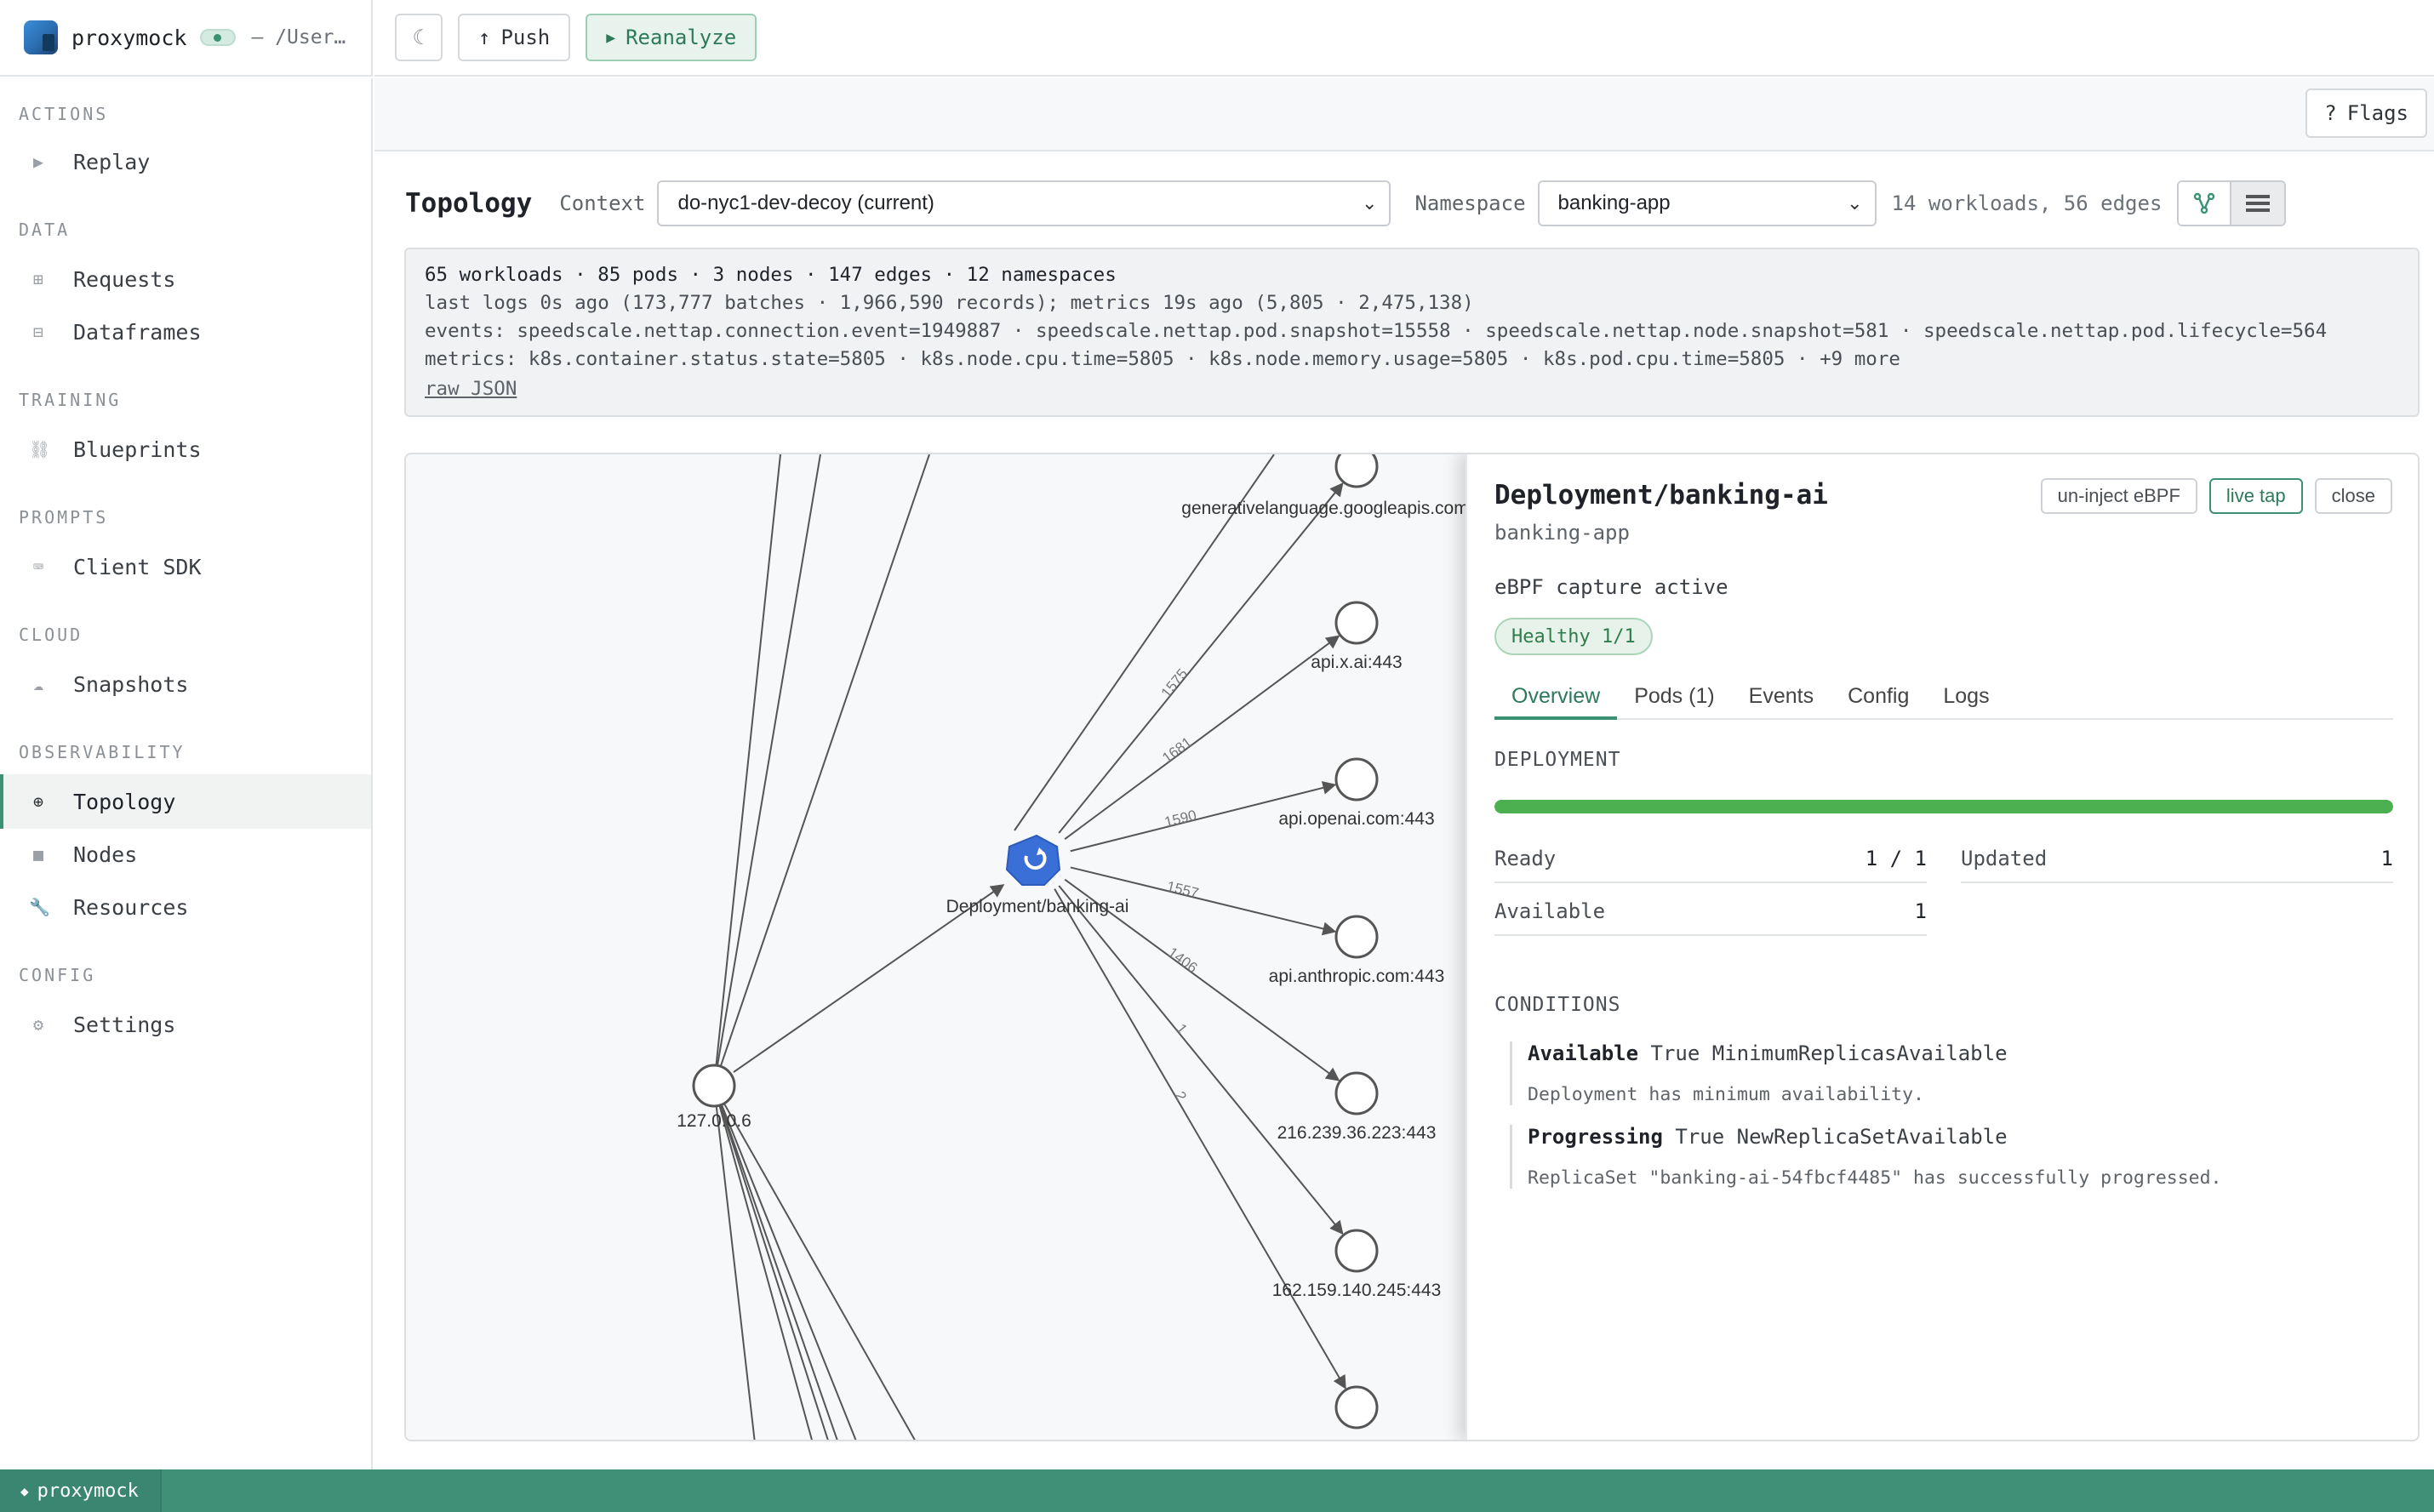 The image size is (2434, 1512). I want to click on list-view-button, so click(2258, 203).